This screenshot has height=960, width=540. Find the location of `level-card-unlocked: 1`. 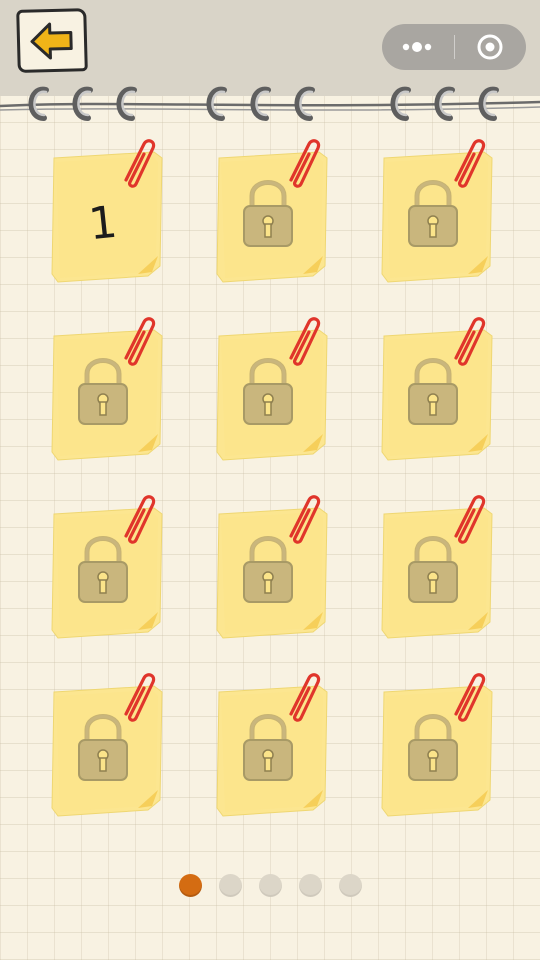

level-card-unlocked: 1 is located at coordinates (110, 213).